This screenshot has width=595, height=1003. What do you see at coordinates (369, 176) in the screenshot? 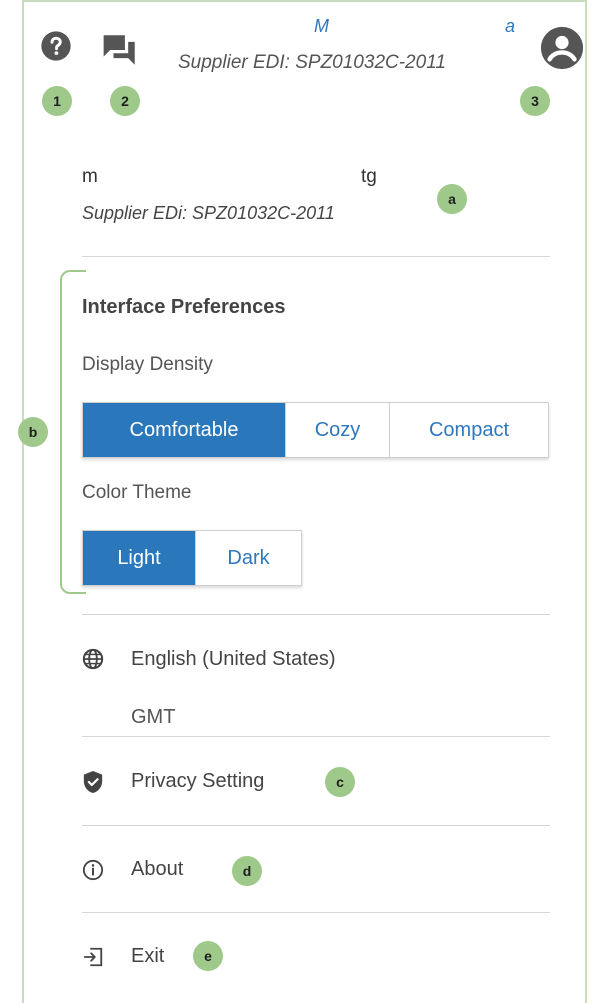
I see `user-name-right: tg` at bounding box center [369, 176].